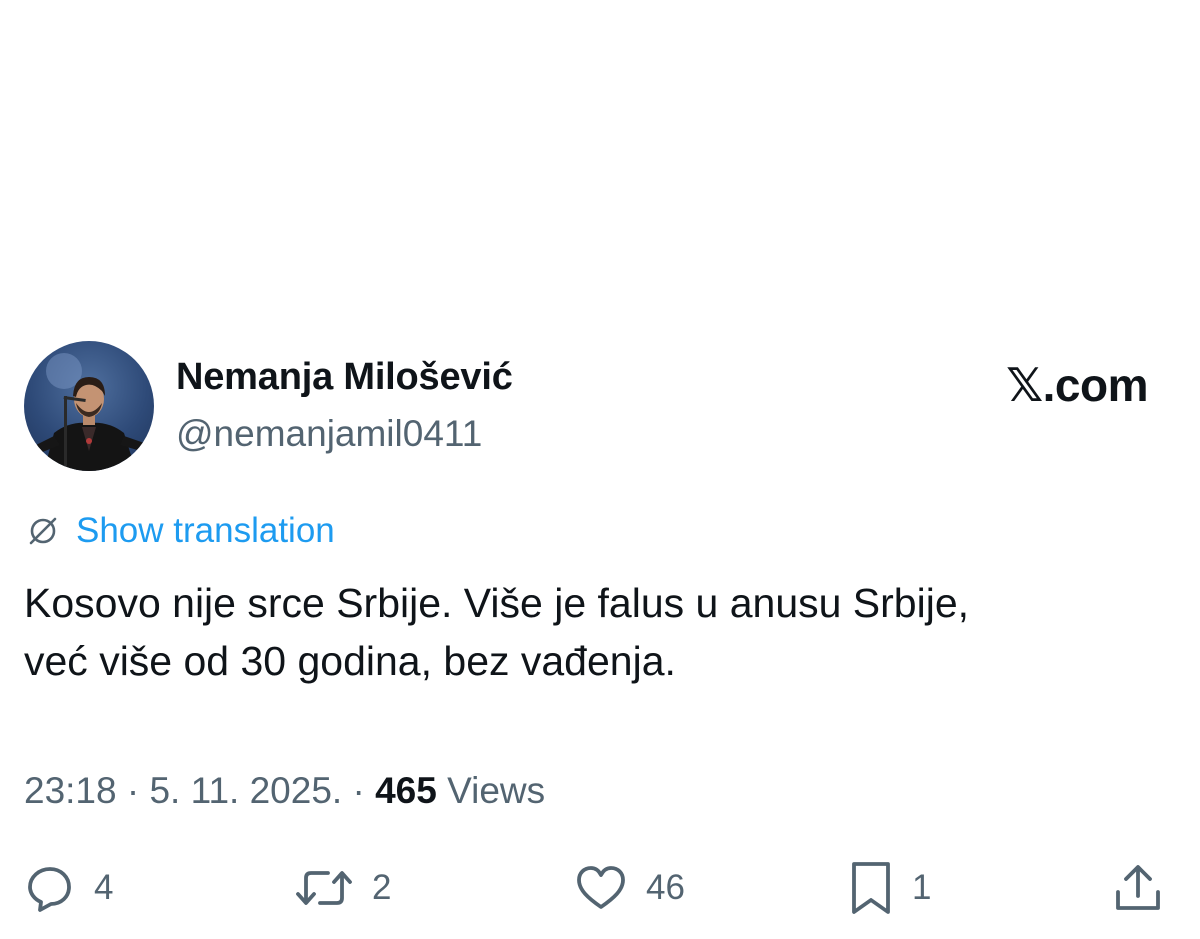 The image size is (1200, 939). I want to click on views-count: 465, so click(406, 790).